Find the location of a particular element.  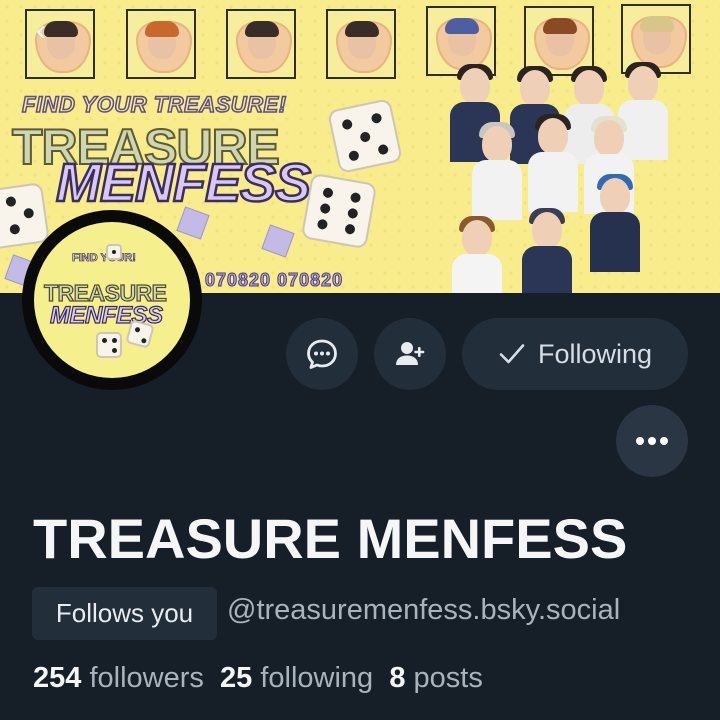

posts-label: posts is located at coordinates (448, 678).